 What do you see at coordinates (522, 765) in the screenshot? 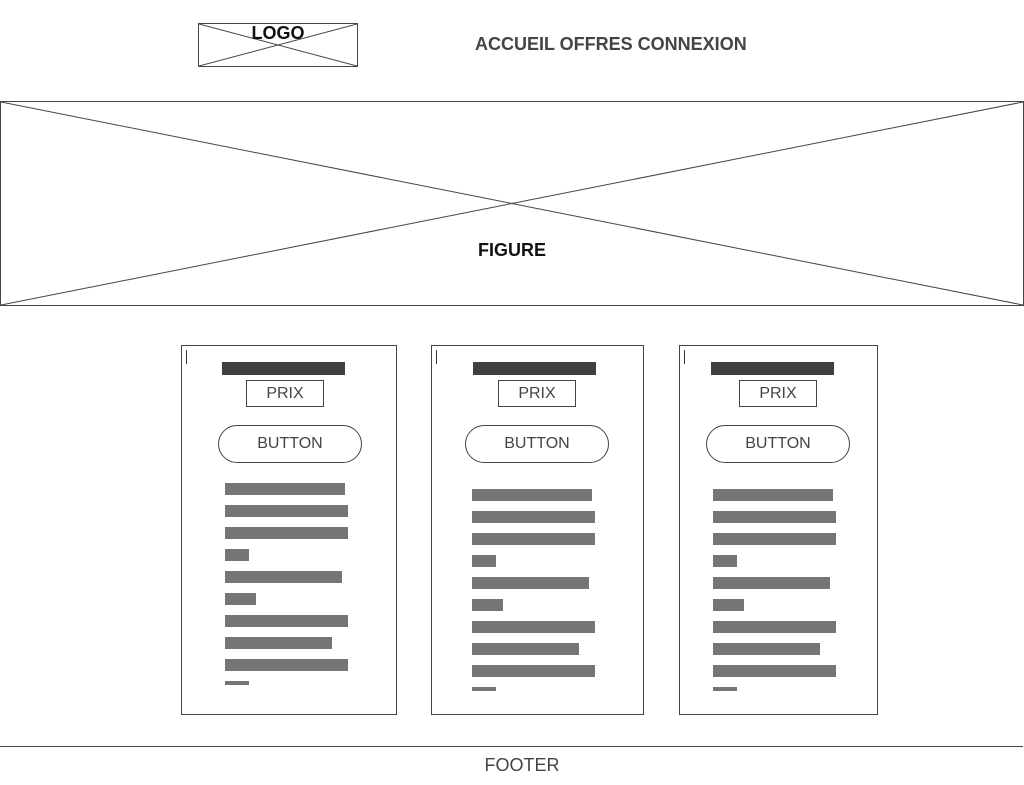
I see `footer-label: FOOTER` at bounding box center [522, 765].